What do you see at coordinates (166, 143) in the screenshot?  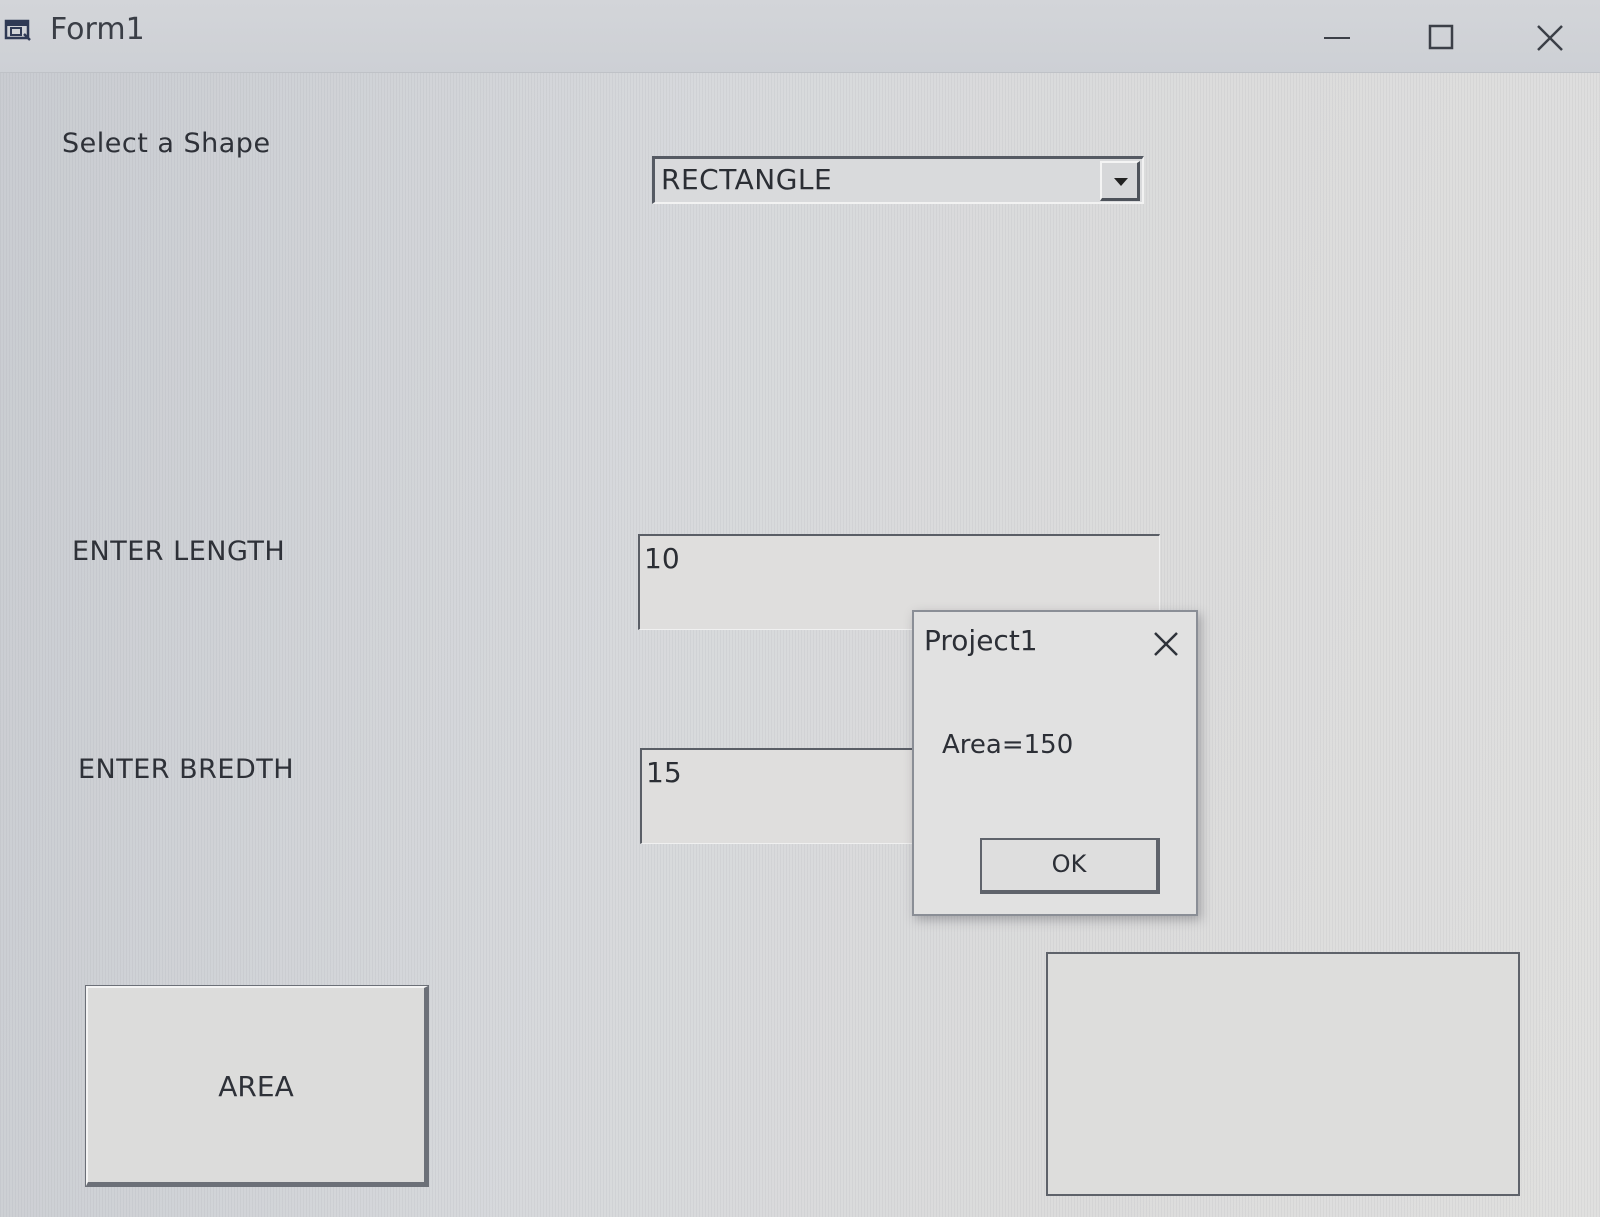 I see `select-shape-label: Select a Shape` at bounding box center [166, 143].